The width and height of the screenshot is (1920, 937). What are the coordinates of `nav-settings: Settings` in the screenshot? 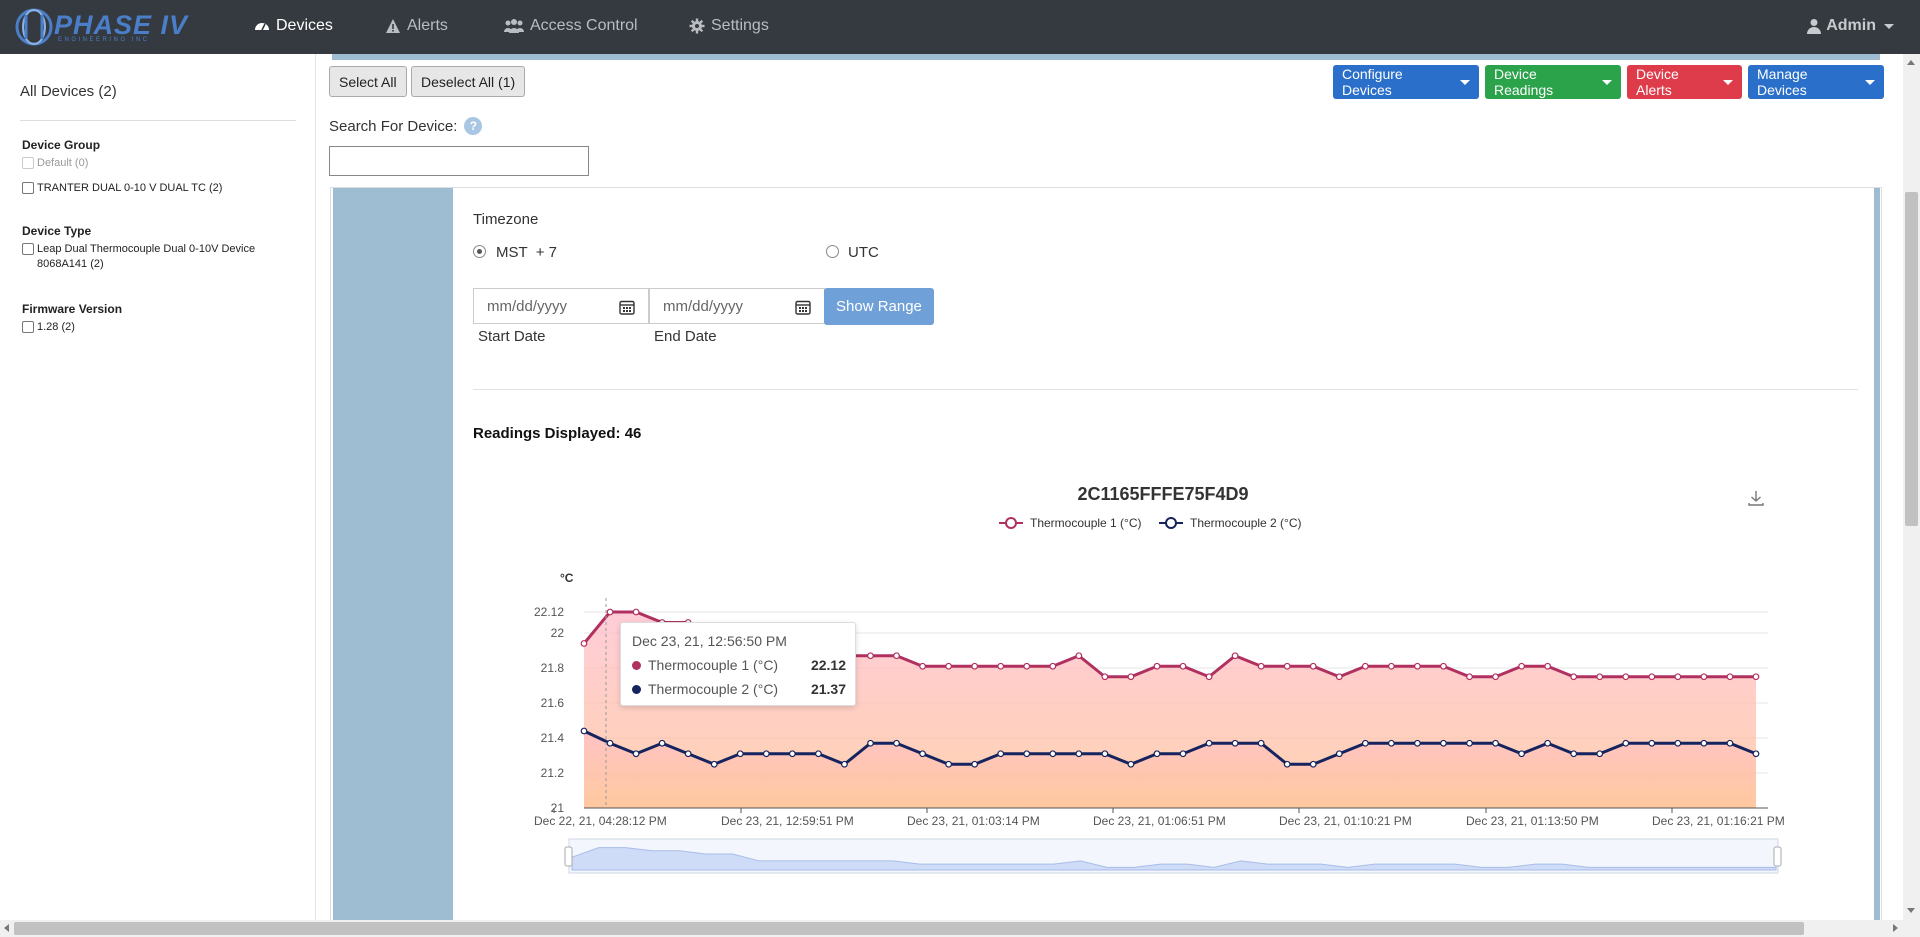 It's located at (729, 26).